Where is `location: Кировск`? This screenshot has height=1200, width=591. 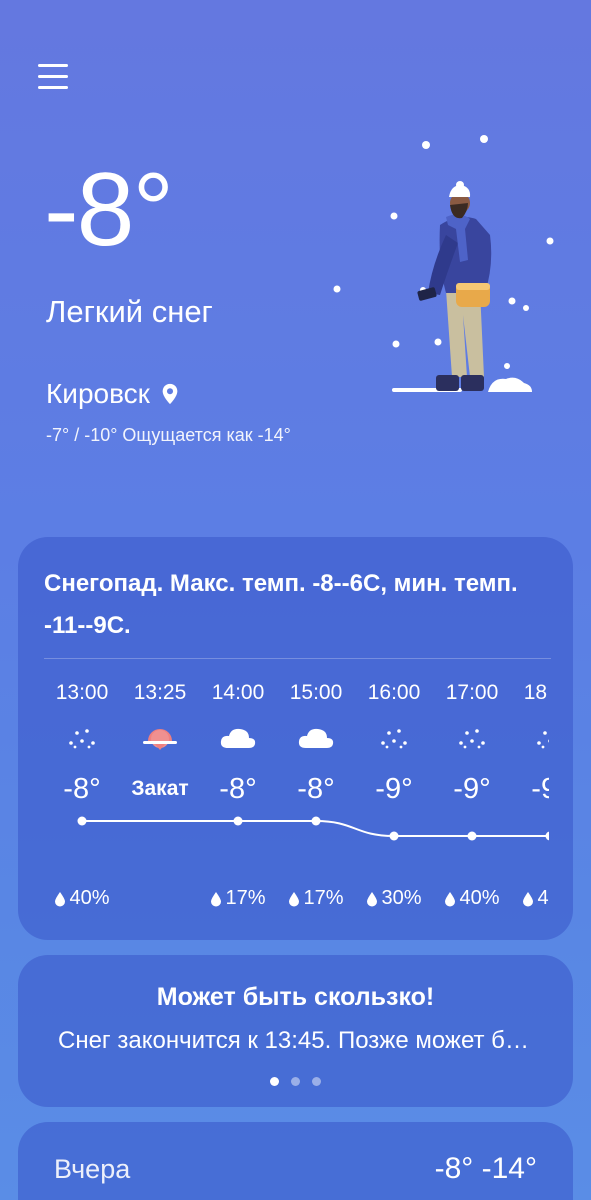 location: Кировск is located at coordinates (113, 394).